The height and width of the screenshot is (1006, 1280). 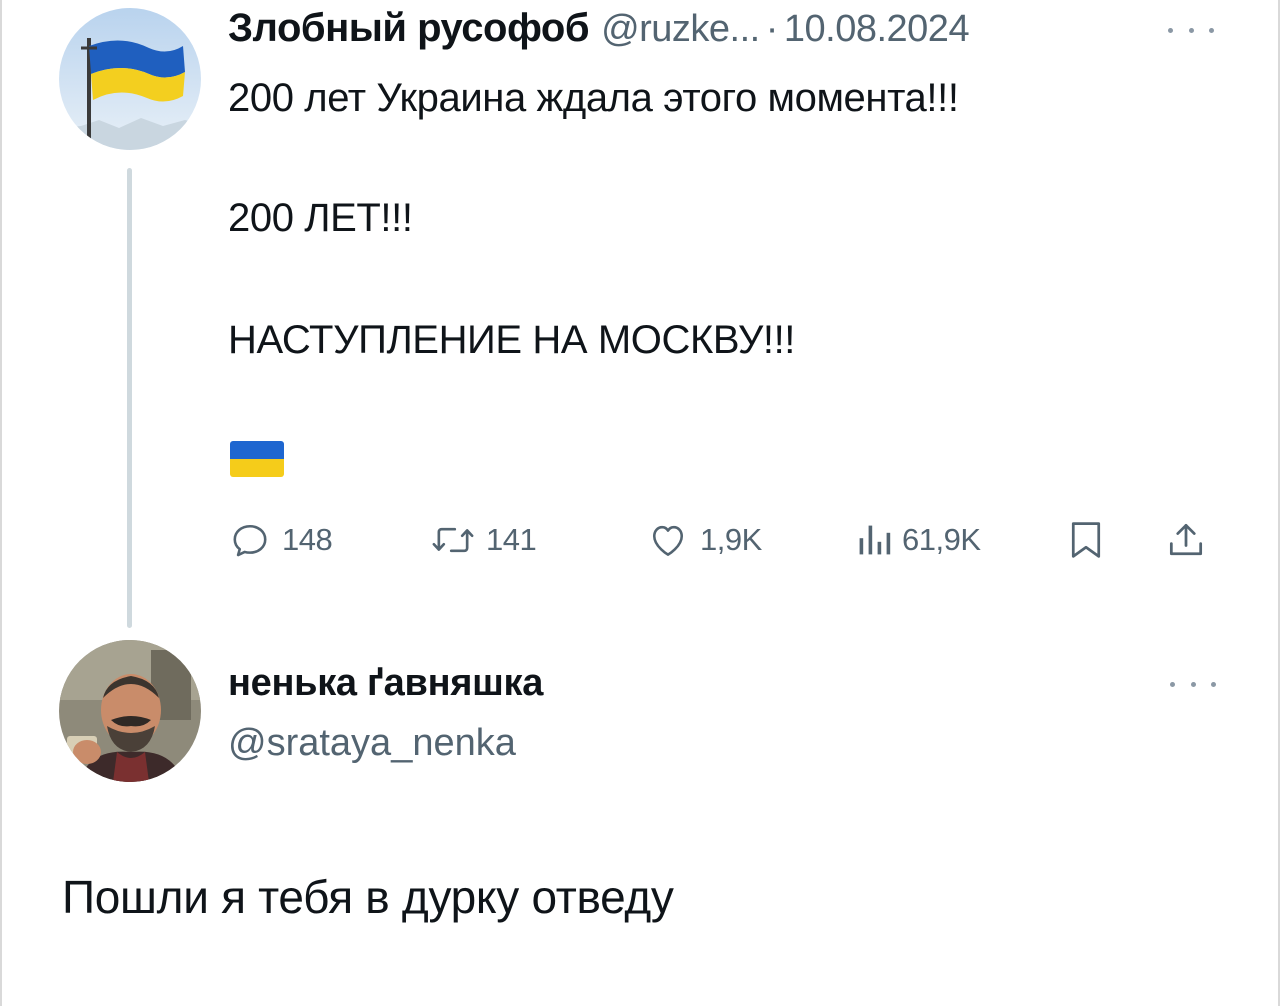 What do you see at coordinates (875, 540) in the screenshot?
I see `views-icon` at bounding box center [875, 540].